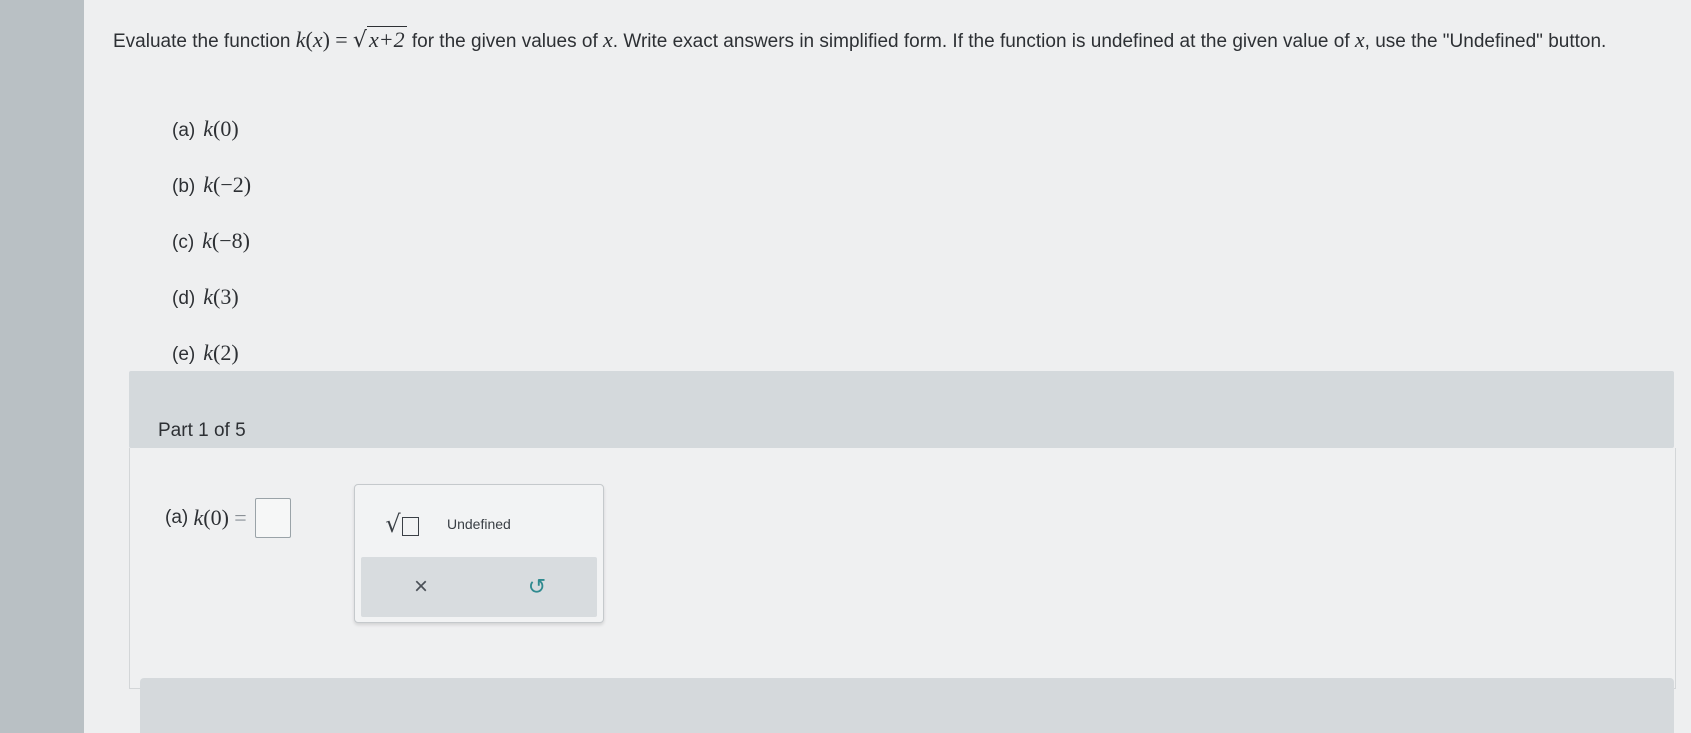 The height and width of the screenshot is (733, 1691). What do you see at coordinates (205, 296) in the screenshot?
I see `sub-question: (d) k(3)` at bounding box center [205, 296].